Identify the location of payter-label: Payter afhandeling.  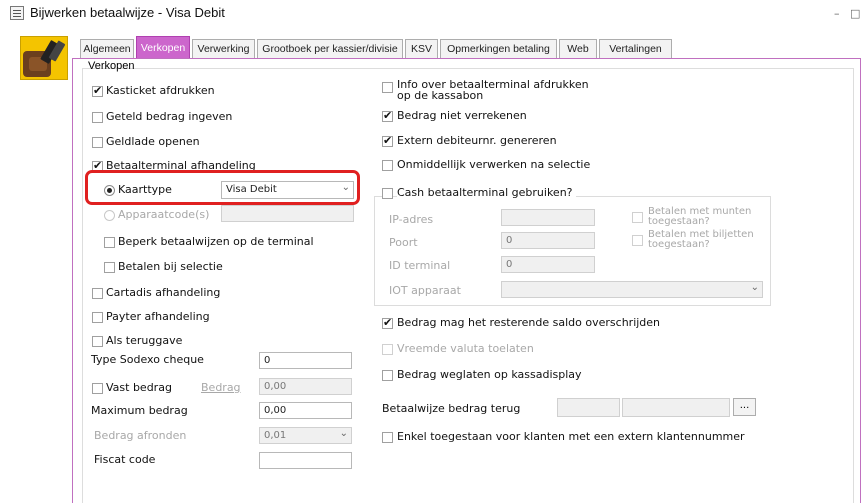
(158, 316).